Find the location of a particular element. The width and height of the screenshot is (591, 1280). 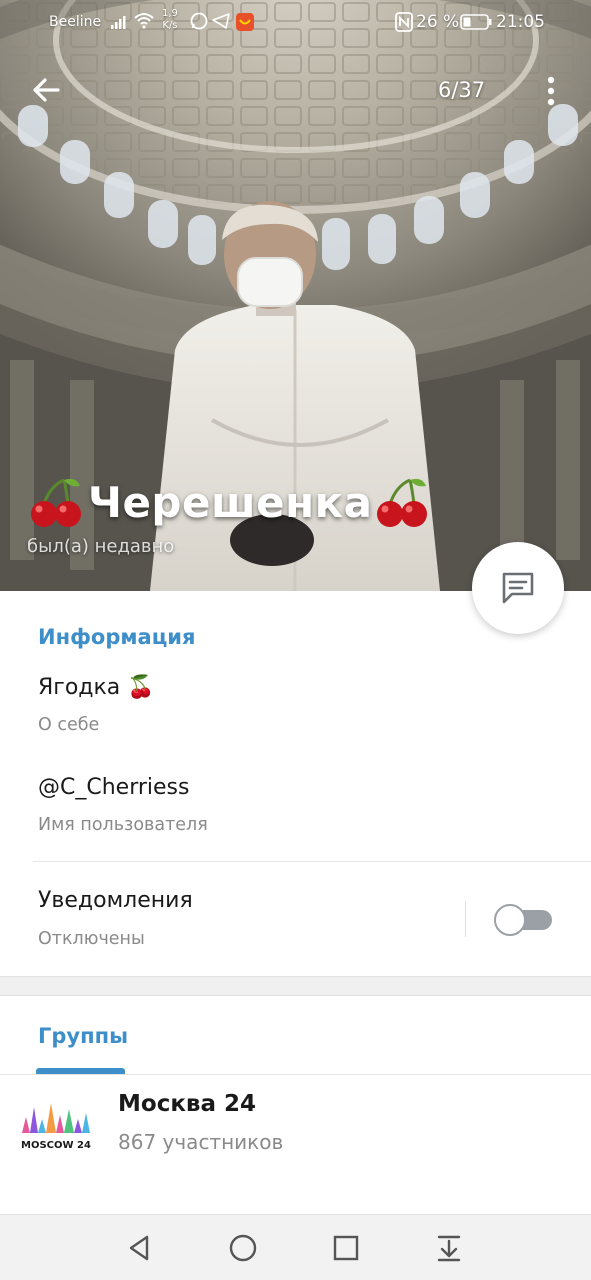

last-seen-status: был(а) недавно is located at coordinates (101, 546).